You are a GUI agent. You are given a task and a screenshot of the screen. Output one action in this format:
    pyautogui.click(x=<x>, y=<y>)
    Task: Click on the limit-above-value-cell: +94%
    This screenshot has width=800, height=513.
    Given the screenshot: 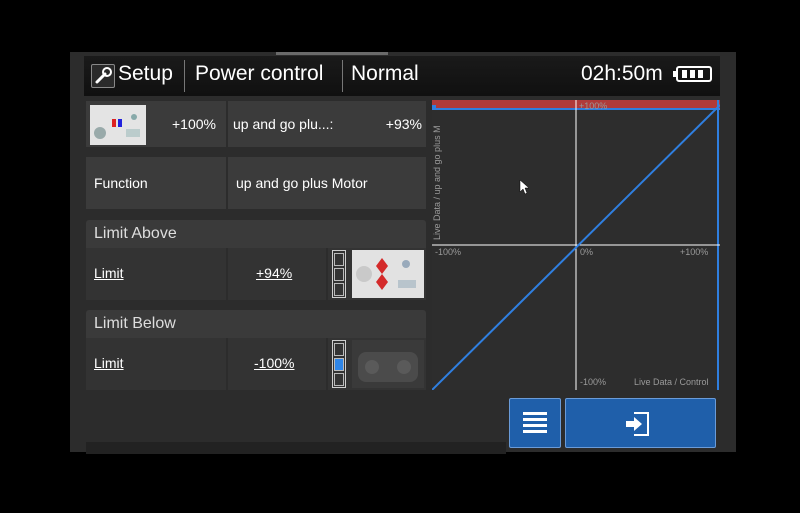 What is the action you would take?
    pyautogui.click(x=277, y=274)
    